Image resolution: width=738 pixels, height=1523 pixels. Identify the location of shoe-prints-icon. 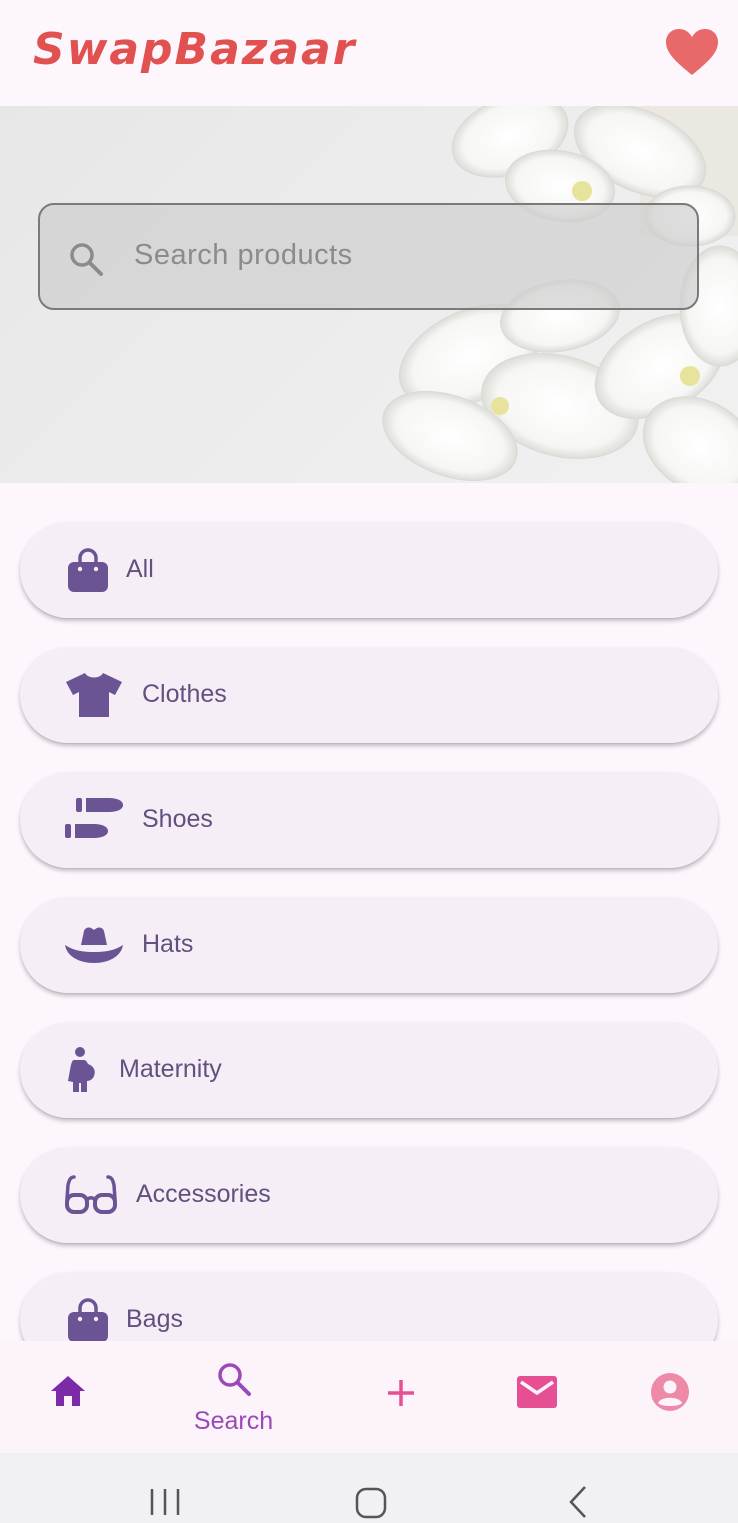
(94, 818).